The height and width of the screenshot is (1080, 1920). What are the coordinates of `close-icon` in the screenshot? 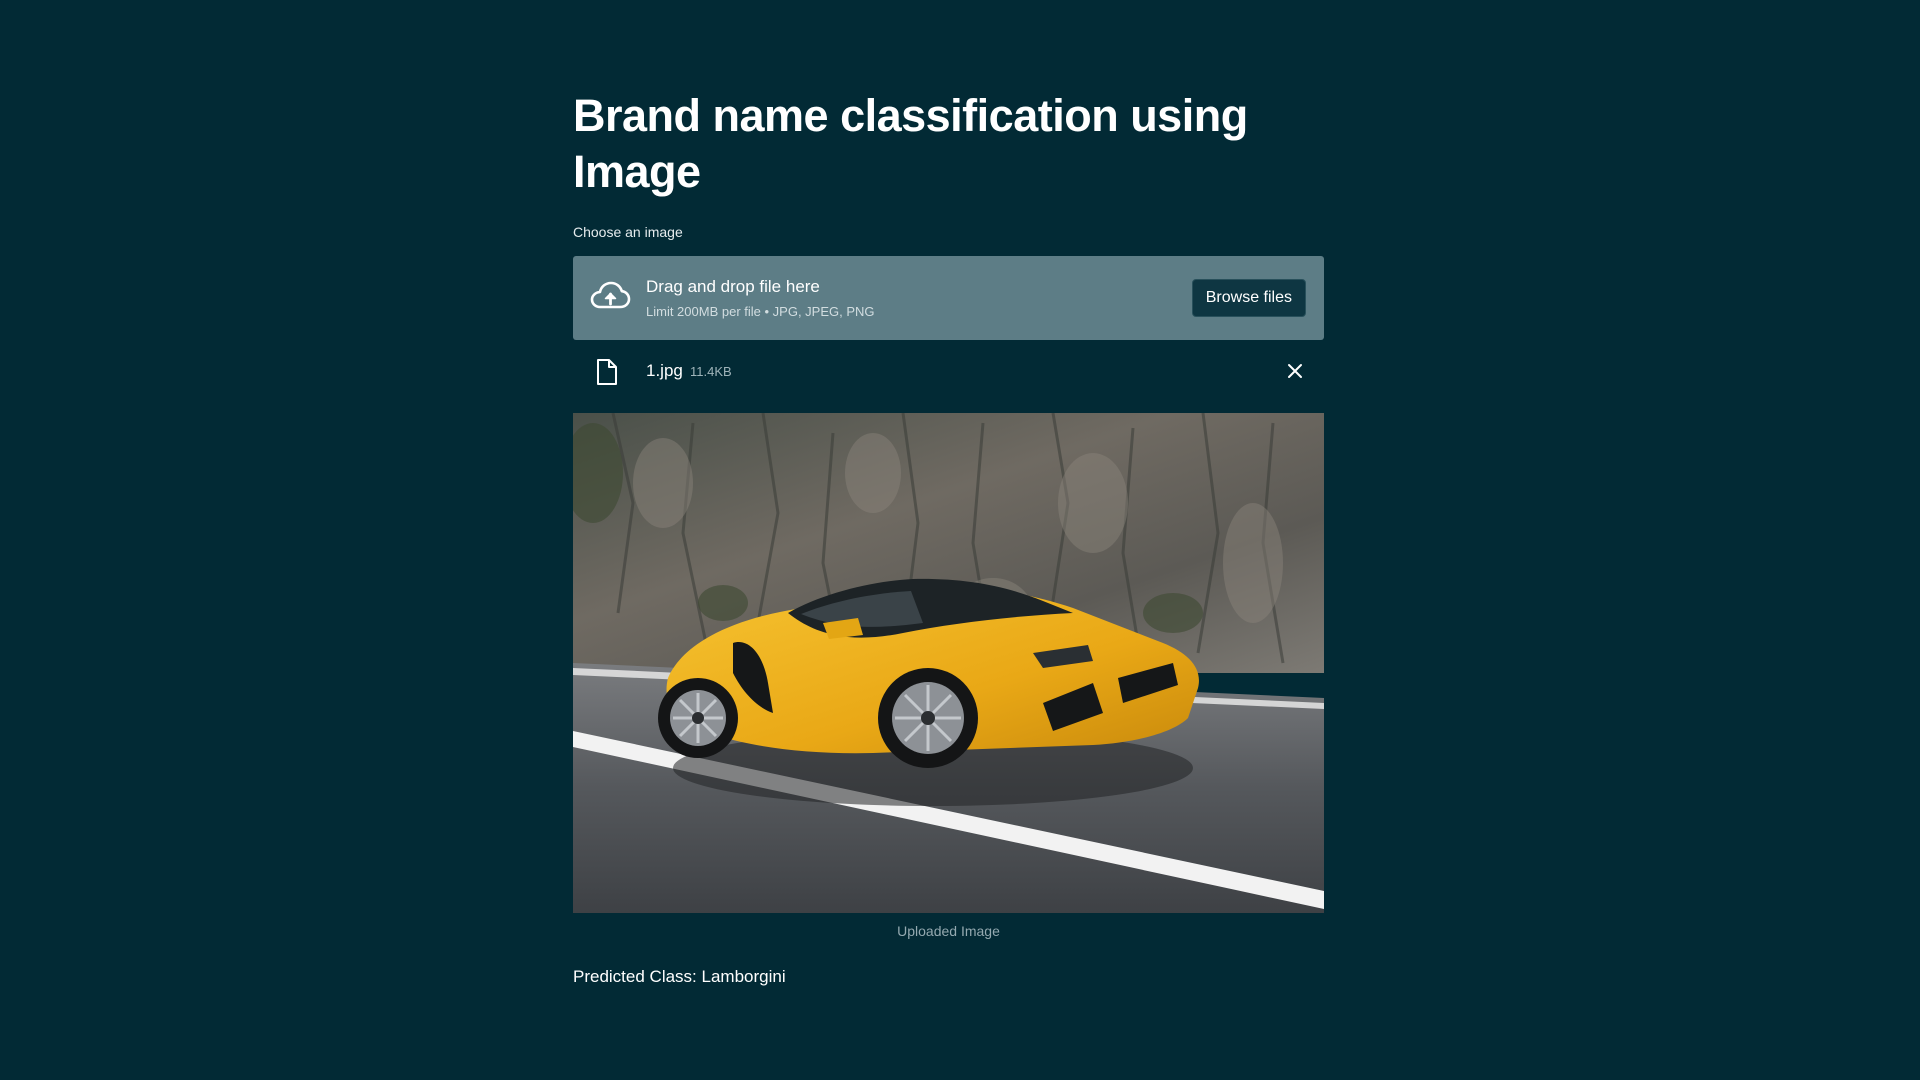 It's located at (1295, 371).